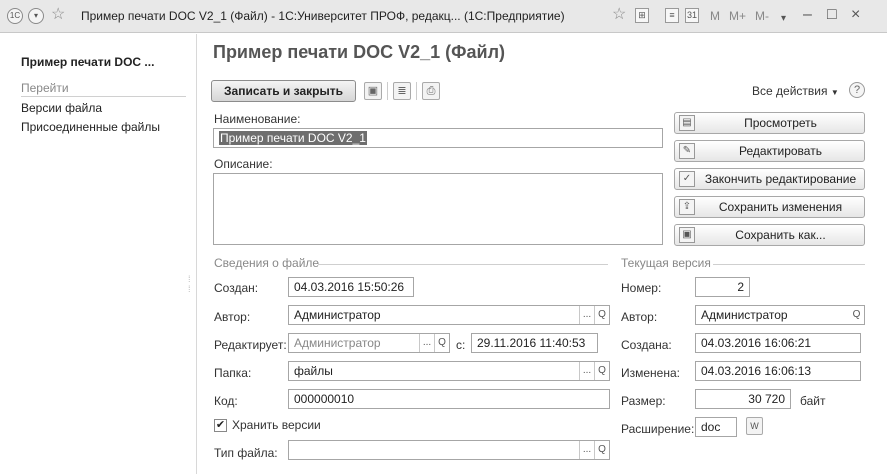 The width and height of the screenshot is (887, 474). What do you see at coordinates (276, 425) in the screenshot?
I see `keep-versions-label: Хранить версии` at bounding box center [276, 425].